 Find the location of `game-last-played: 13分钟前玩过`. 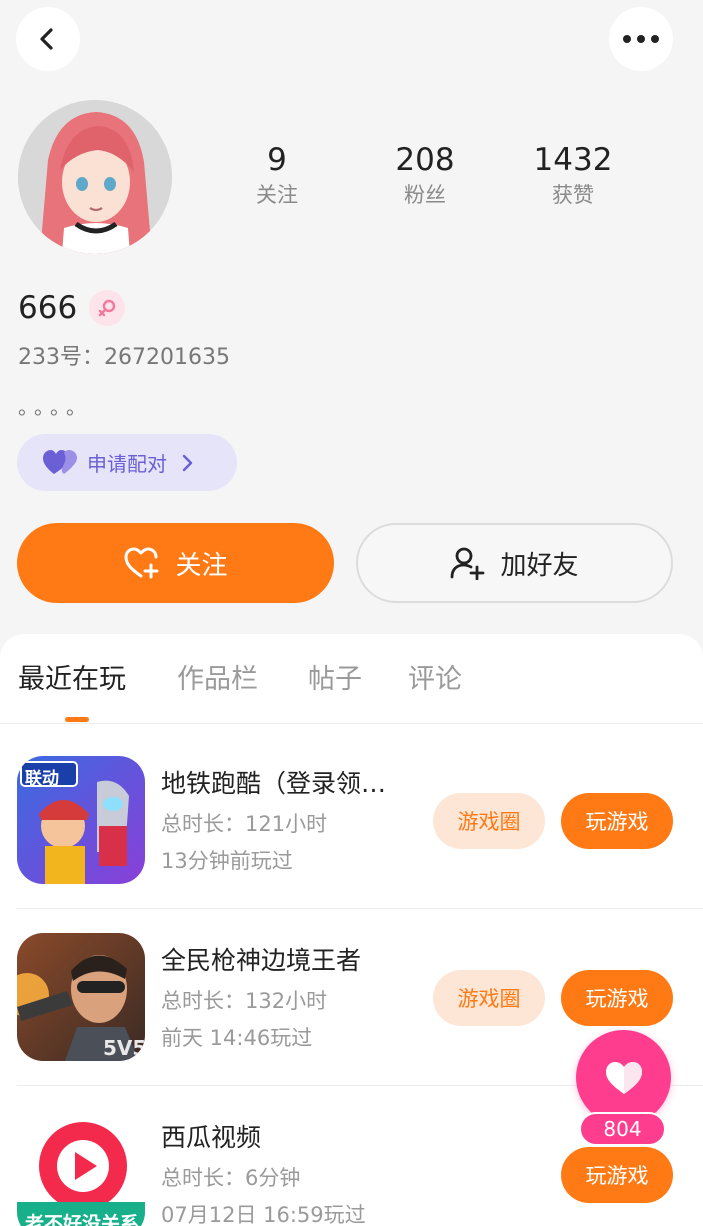

game-last-played: 13分钟前玩过 is located at coordinates (227, 861).